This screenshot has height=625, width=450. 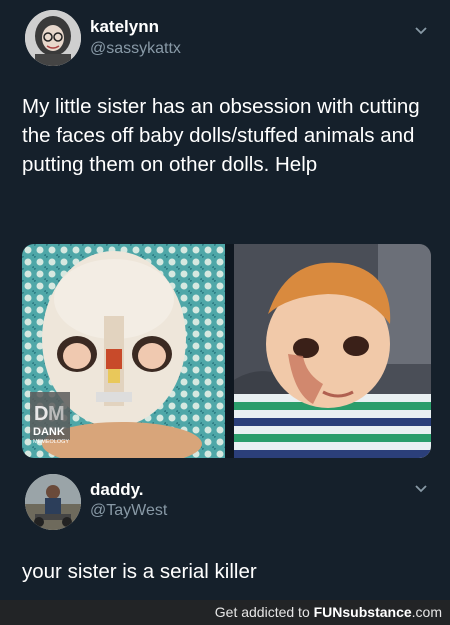 I want to click on watermark-brand: DANK, so click(x=49, y=432).